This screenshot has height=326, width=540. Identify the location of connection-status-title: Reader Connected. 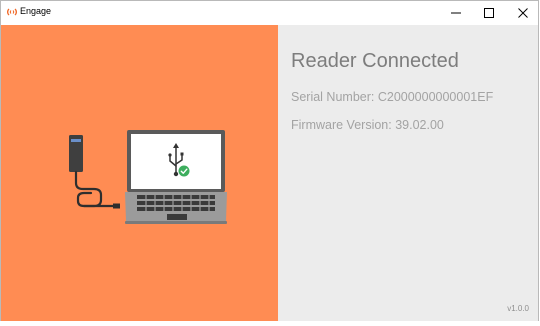
(375, 61).